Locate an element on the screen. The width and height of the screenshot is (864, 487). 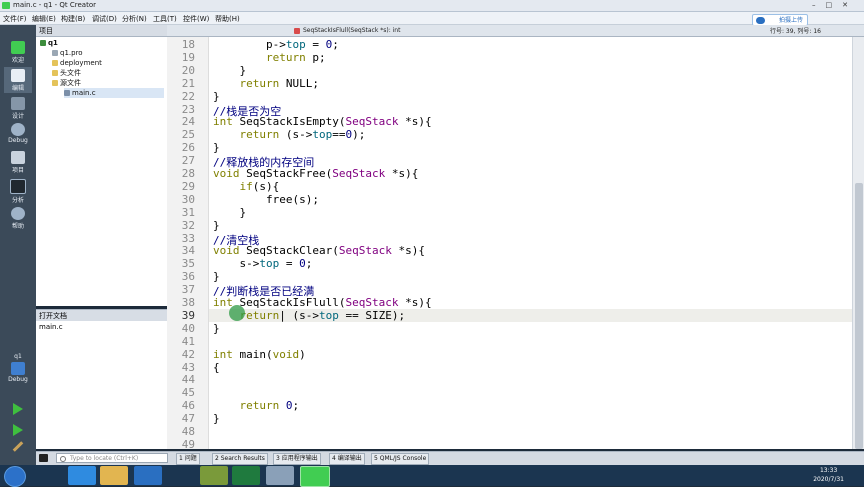
code-line: if(s){ is located at coordinates (246, 186).